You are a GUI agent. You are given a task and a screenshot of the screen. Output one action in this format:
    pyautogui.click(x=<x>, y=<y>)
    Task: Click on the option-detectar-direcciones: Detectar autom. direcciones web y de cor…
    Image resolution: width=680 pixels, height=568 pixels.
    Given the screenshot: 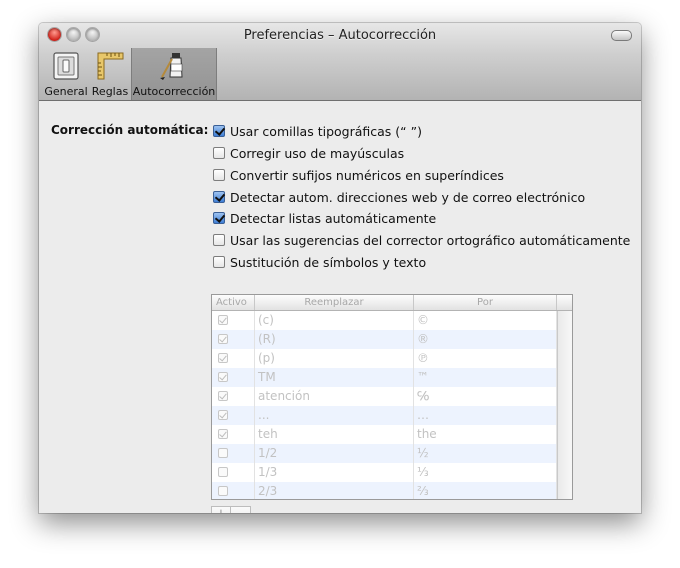 What is the action you would take?
    pyautogui.click(x=399, y=197)
    